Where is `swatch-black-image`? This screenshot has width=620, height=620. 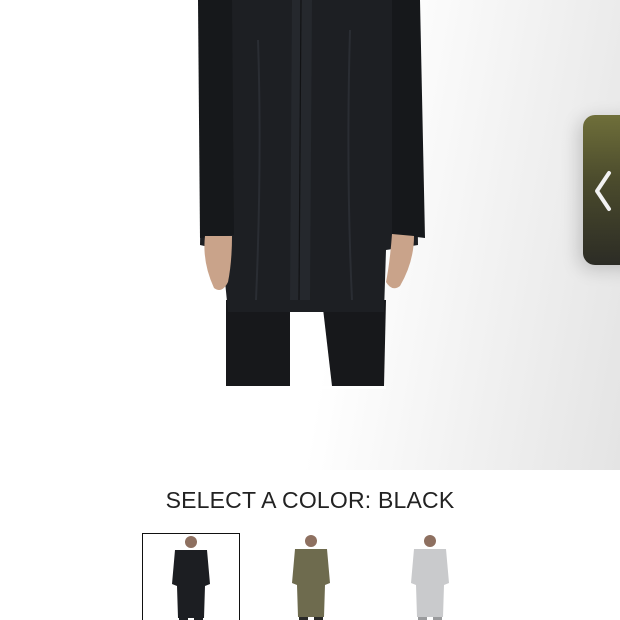
swatch-black-image is located at coordinates (191, 578).